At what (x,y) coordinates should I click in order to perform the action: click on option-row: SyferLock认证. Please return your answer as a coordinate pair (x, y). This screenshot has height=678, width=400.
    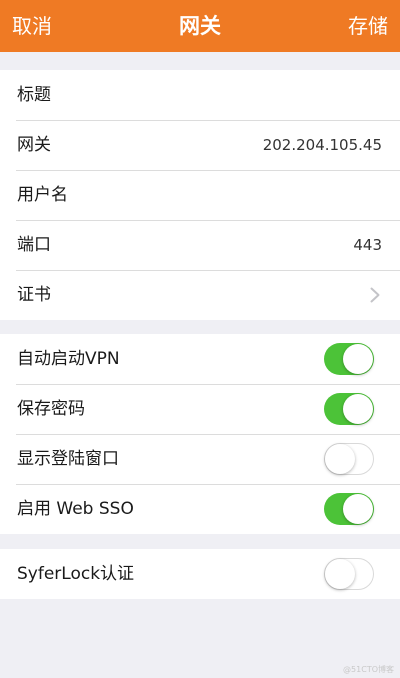
    Looking at the image, I should click on (200, 574).